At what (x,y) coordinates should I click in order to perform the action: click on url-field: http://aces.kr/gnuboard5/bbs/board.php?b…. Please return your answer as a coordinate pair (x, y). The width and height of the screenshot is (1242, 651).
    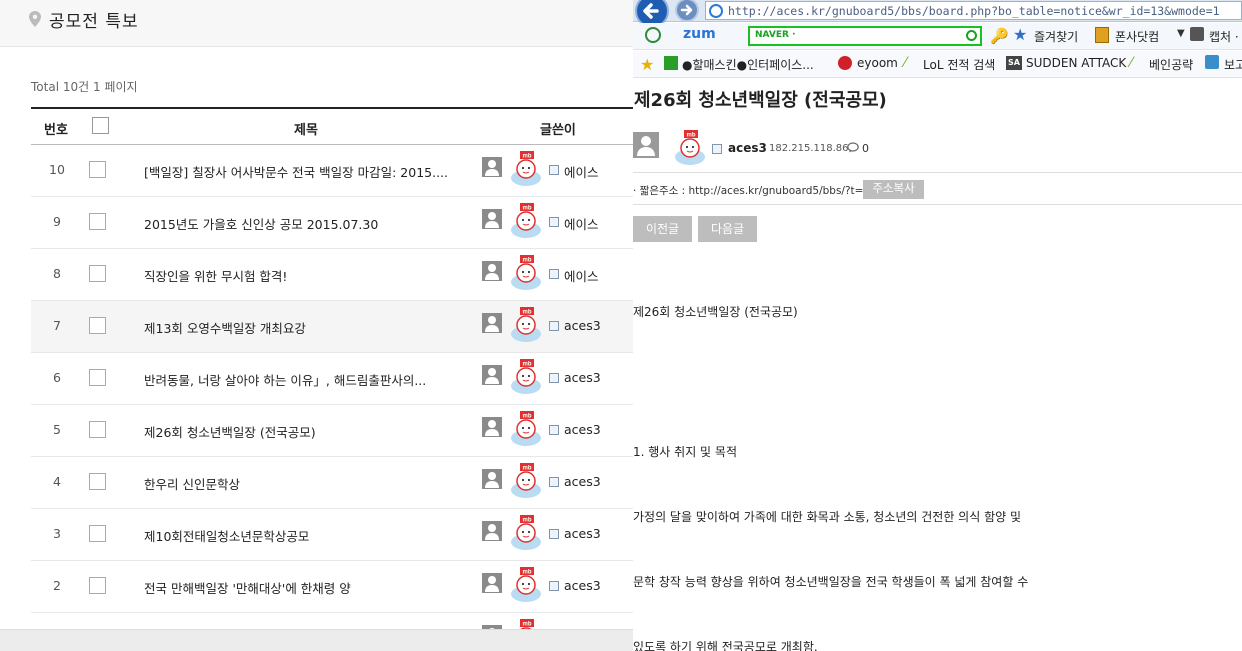
    Looking at the image, I should click on (973, 10).